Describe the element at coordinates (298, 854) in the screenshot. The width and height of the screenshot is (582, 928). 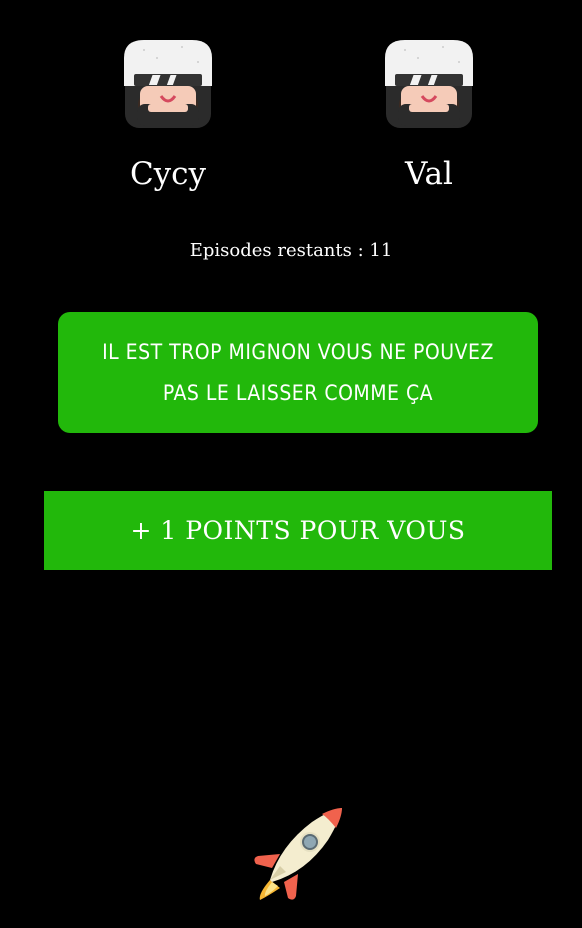
I see `rocket-icon` at that location.